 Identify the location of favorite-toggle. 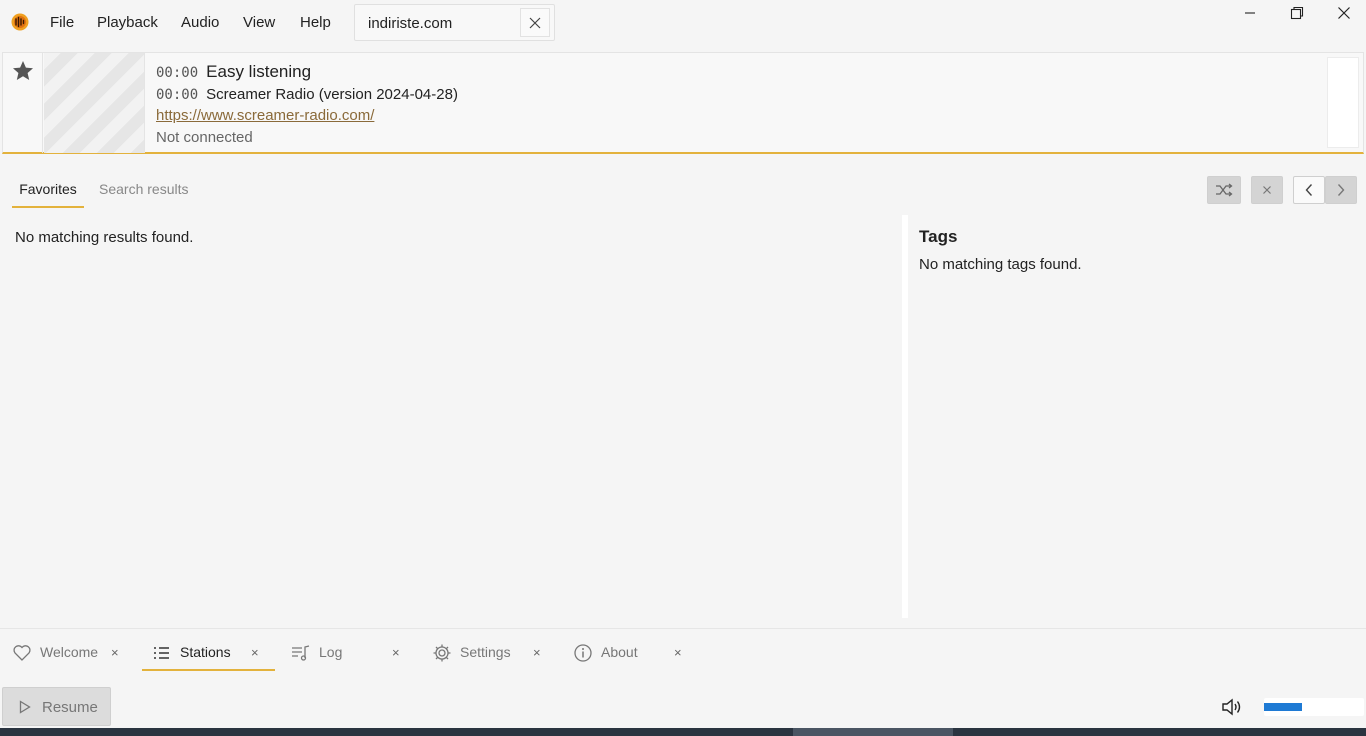
(23, 103).